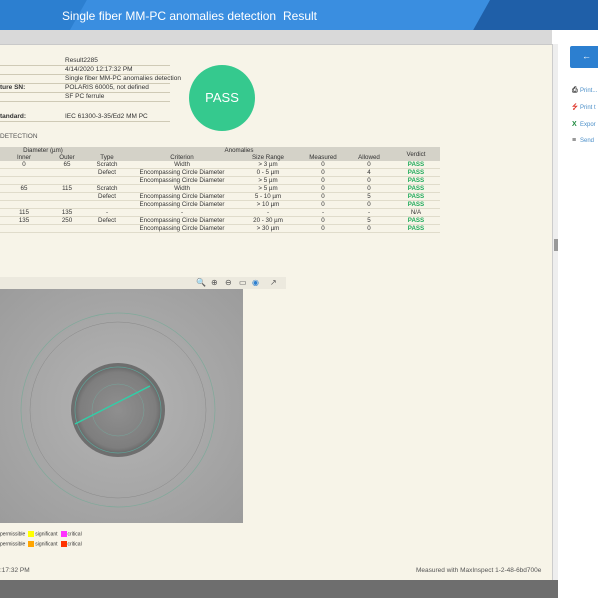 This screenshot has width=598, height=598. I want to click on footer-time: :17:32 PM, so click(15, 570).